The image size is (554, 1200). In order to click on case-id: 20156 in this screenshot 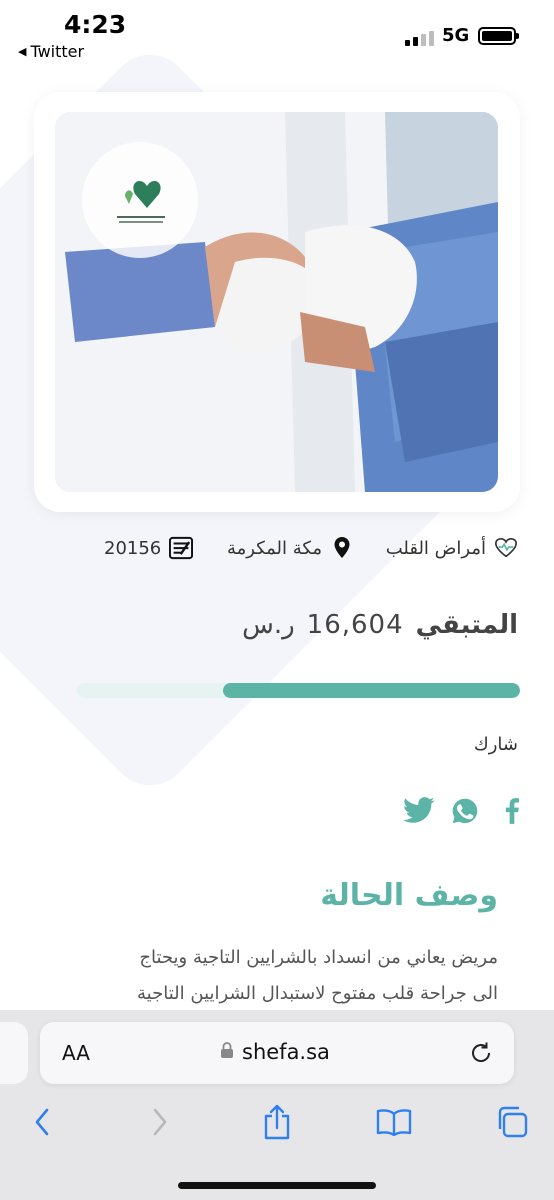, I will do `click(149, 548)`.